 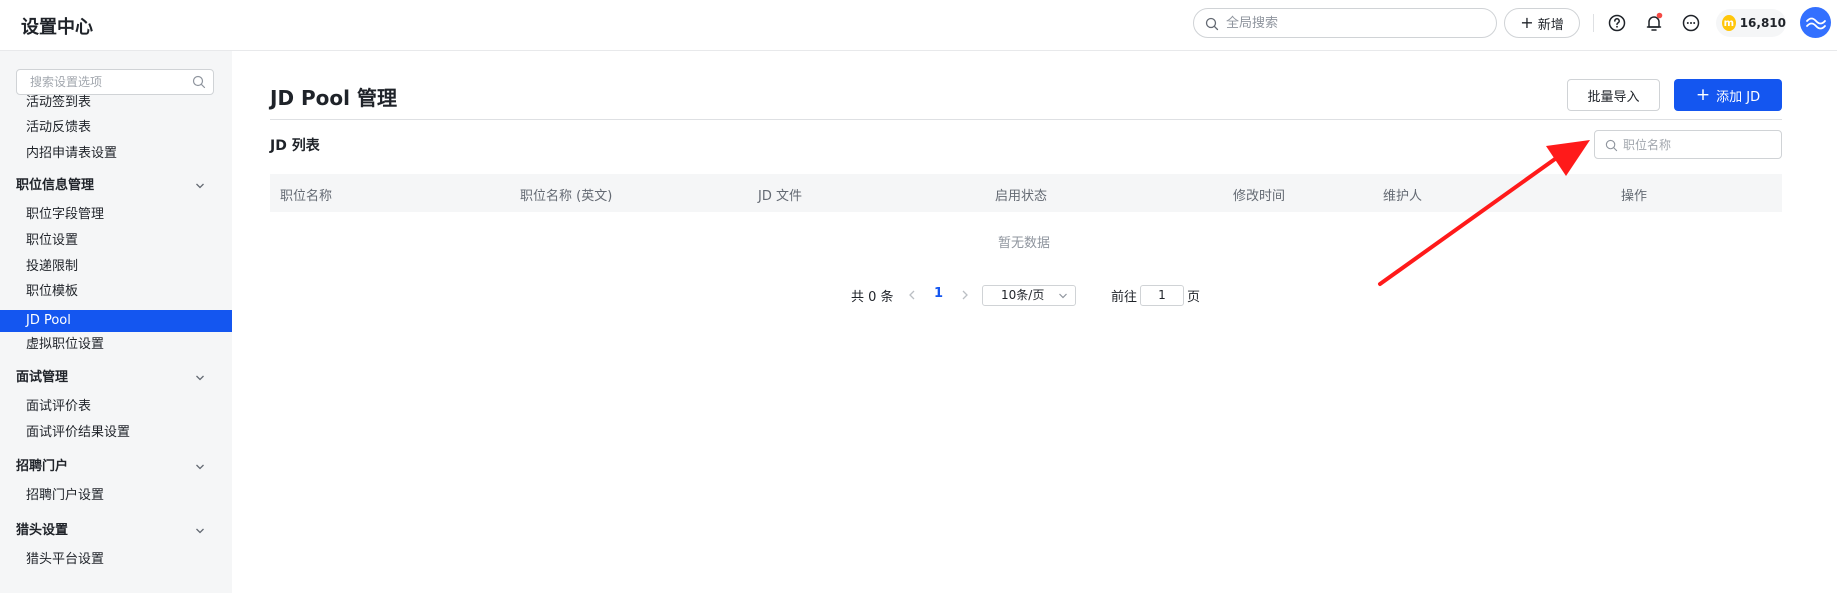 I want to click on sidebar-item-interview-result: 面试评价结果设置, so click(x=116, y=433).